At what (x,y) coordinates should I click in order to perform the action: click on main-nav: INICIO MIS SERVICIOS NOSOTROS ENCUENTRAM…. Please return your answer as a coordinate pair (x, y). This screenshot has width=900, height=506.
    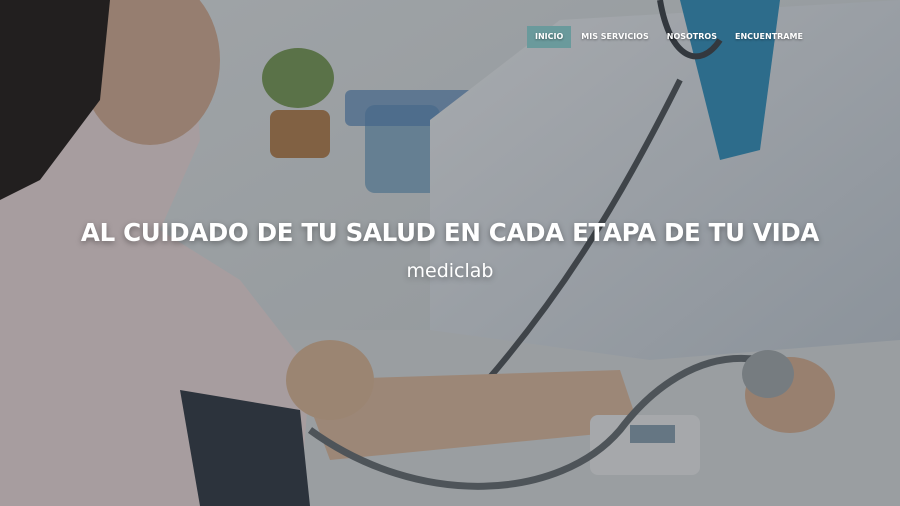
    Looking at the image, I should click on (670, 37).